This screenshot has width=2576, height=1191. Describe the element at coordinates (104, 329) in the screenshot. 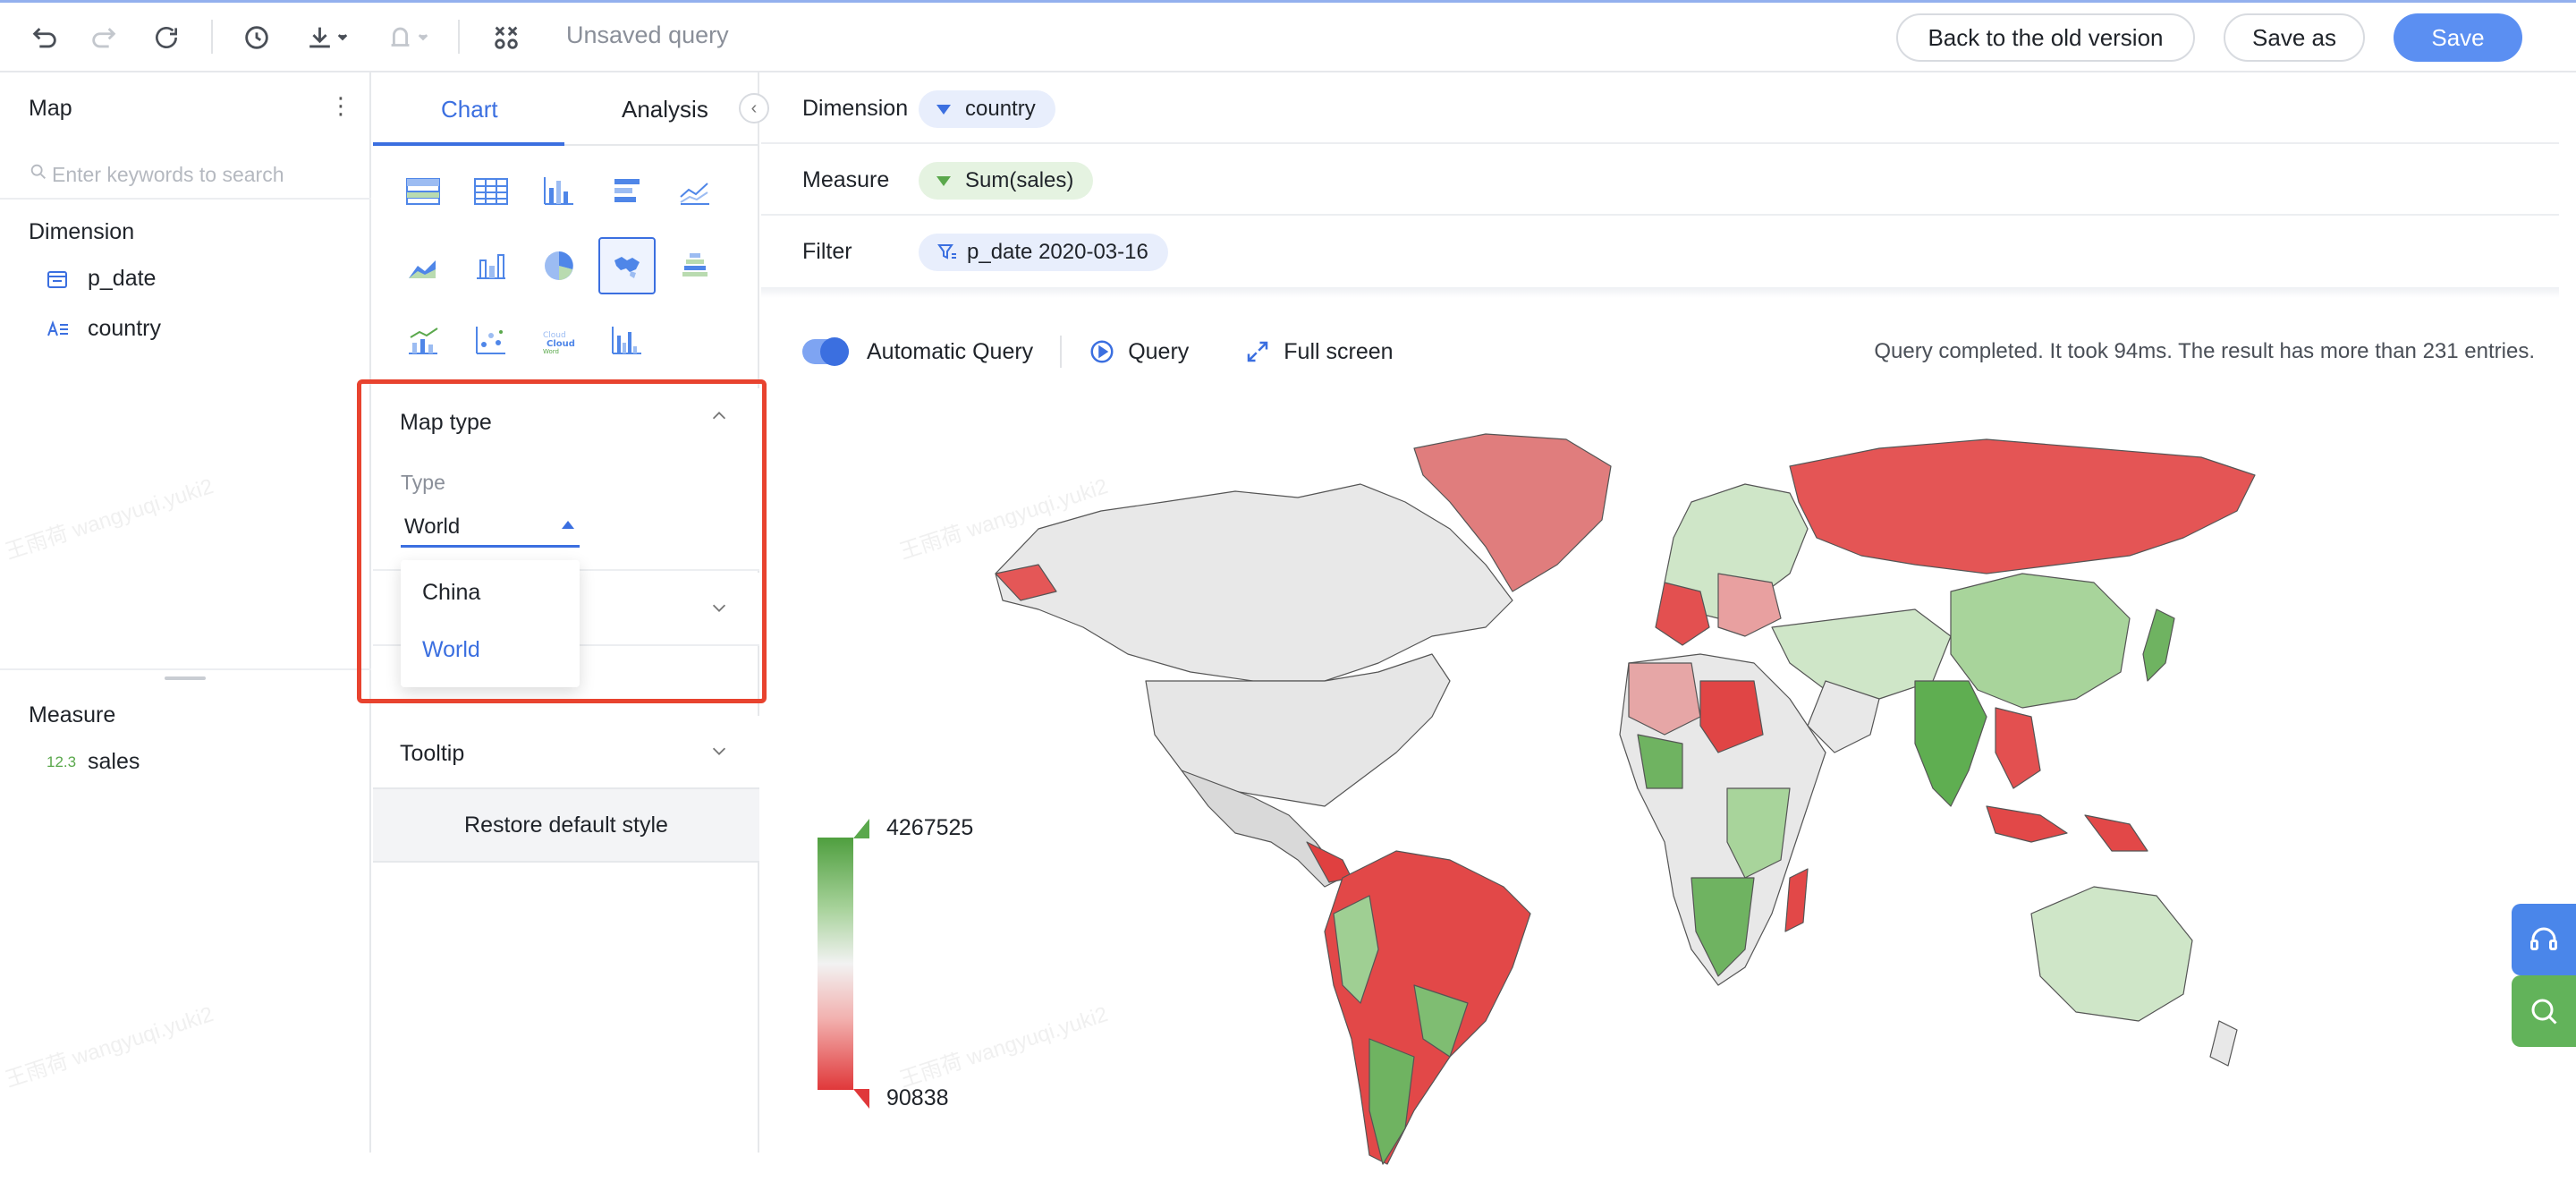

I see `field-country: country` at that location.